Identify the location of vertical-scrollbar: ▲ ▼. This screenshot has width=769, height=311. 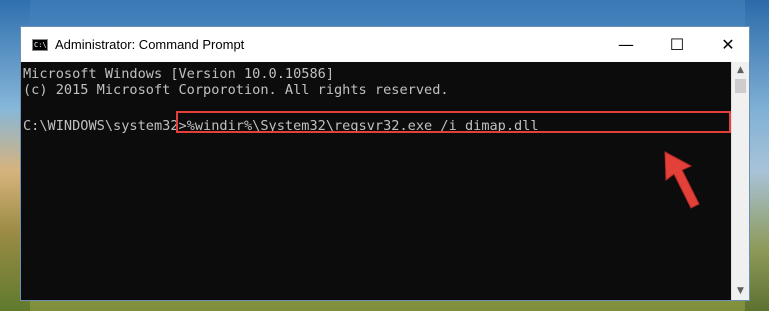
(740, 181).